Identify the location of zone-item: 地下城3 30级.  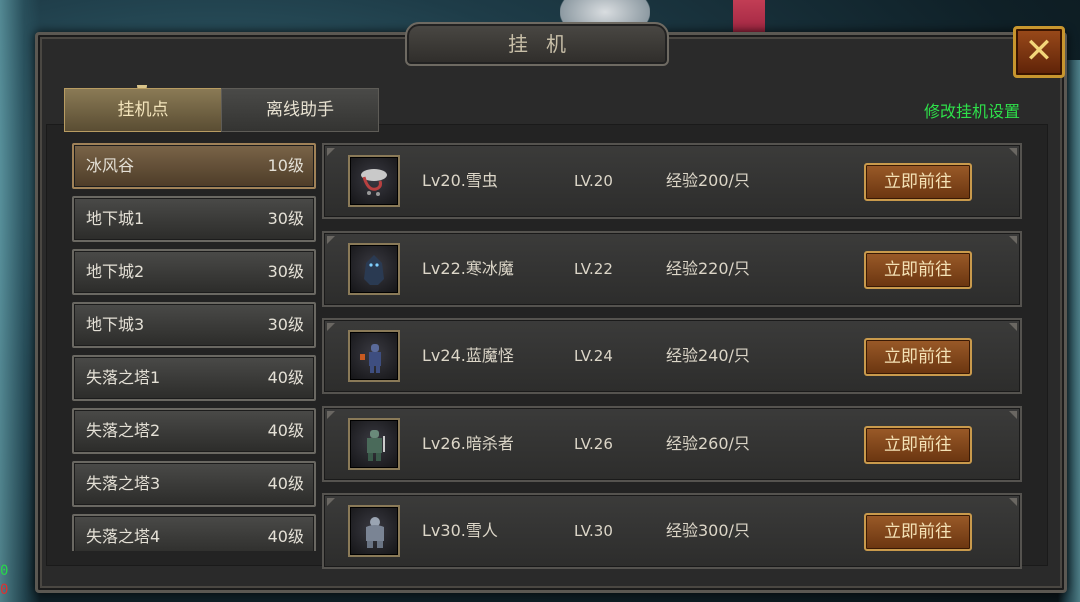
(194, 325).